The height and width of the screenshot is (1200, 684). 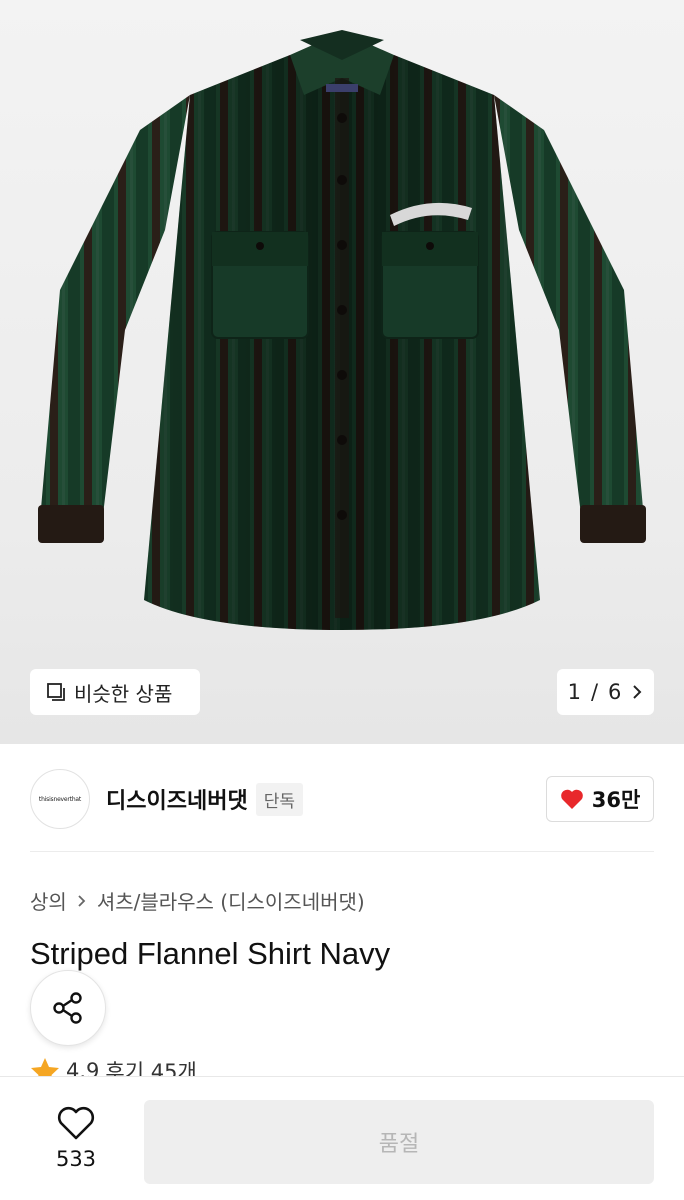 I want to click on brand-like-button: 36만, so click(x=600, y=799).